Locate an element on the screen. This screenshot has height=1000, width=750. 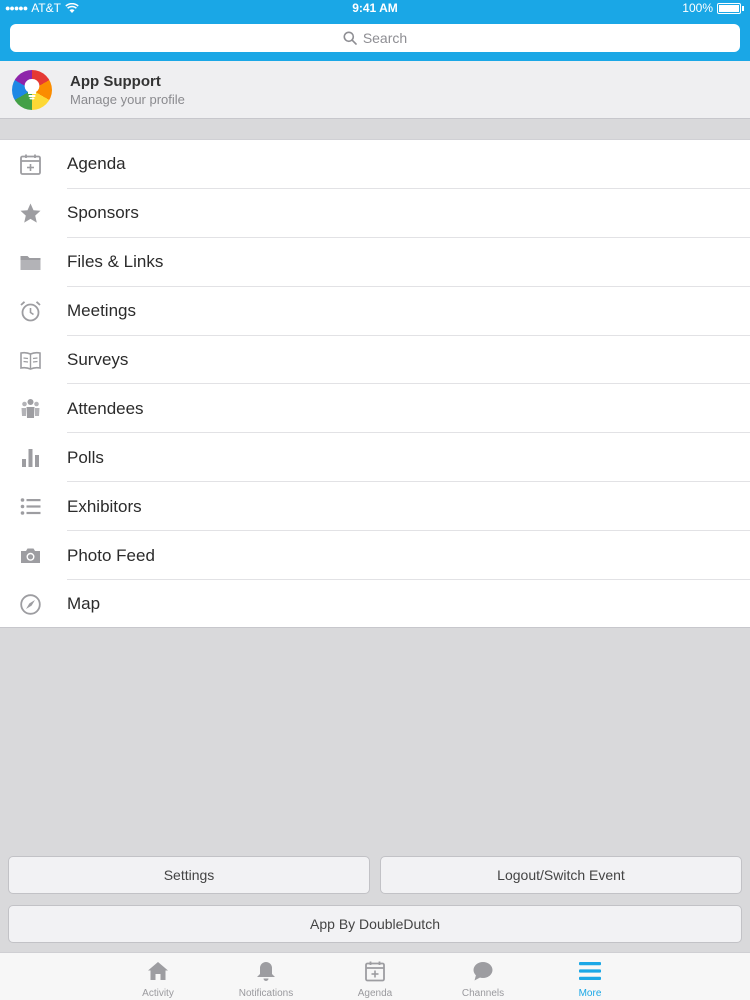
profile-subtitle: Manage your profile is located at coordinates (127, 99).